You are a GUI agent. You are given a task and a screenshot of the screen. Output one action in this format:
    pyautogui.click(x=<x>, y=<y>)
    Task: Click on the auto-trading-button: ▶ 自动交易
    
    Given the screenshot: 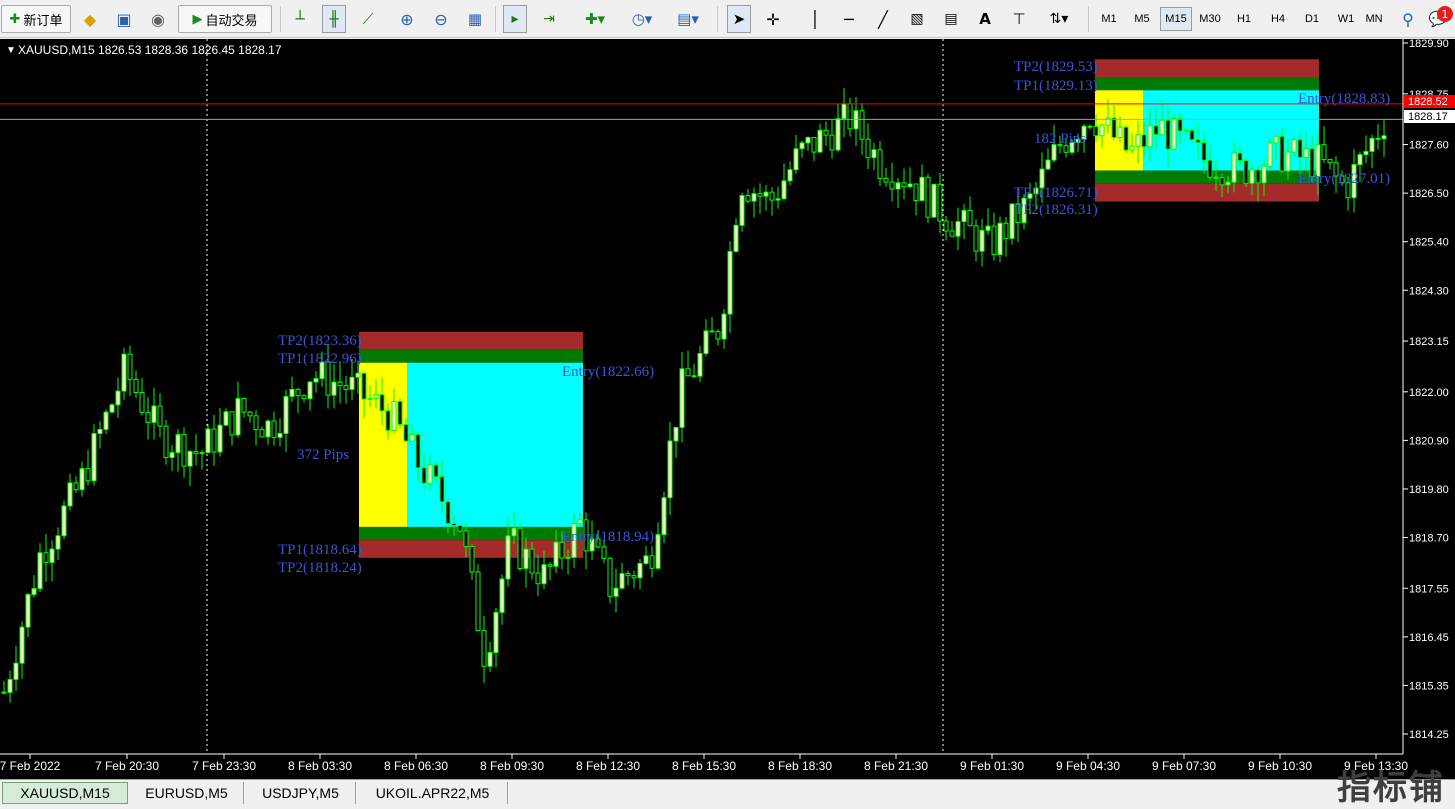 What is the action you would take?
    pyautogui.click(x=225, y=19)
    